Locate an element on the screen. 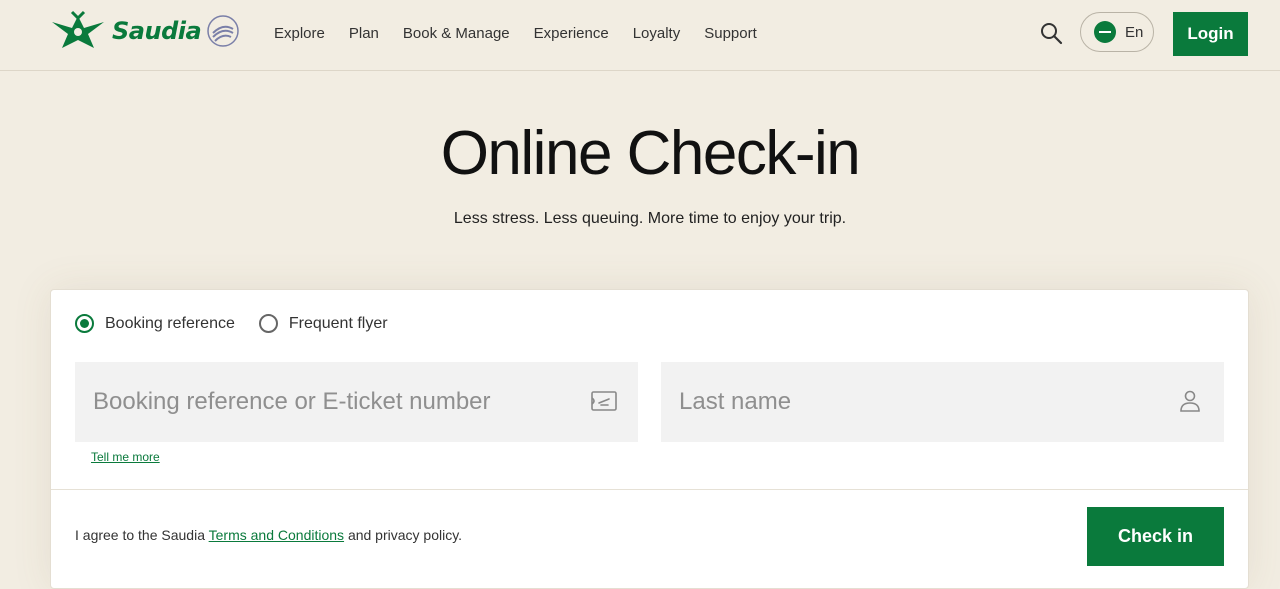 The image size is (1280, 589). agree-suffix: and privacy policy. is located at coordinates (405, 535).